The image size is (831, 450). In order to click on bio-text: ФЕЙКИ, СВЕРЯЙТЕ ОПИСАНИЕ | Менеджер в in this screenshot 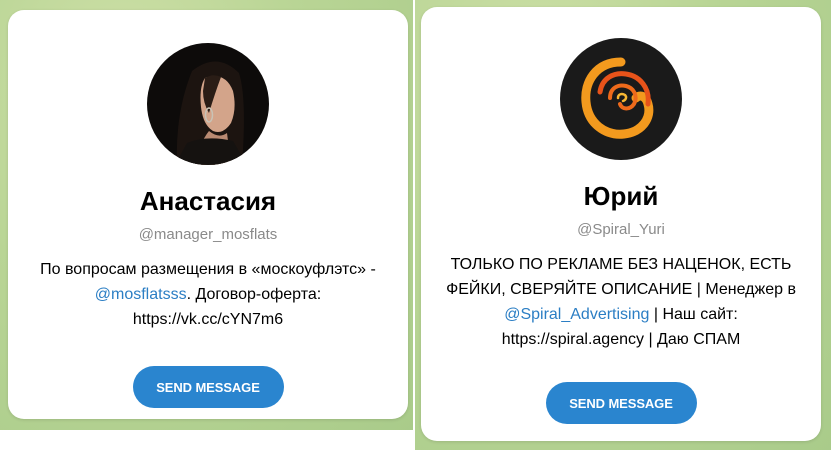, I will do `click(621, 289)`.